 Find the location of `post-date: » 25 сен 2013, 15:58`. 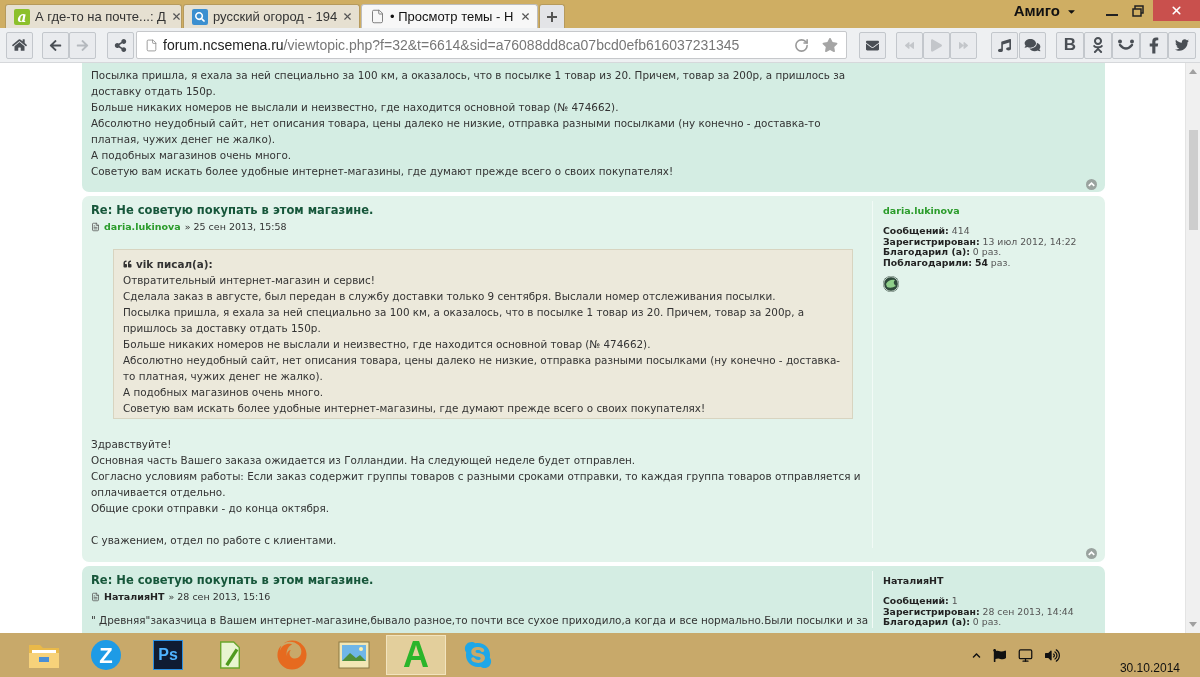

post-date: » 25 сен 2013, 15:58 is located at coordinates (235, 227).